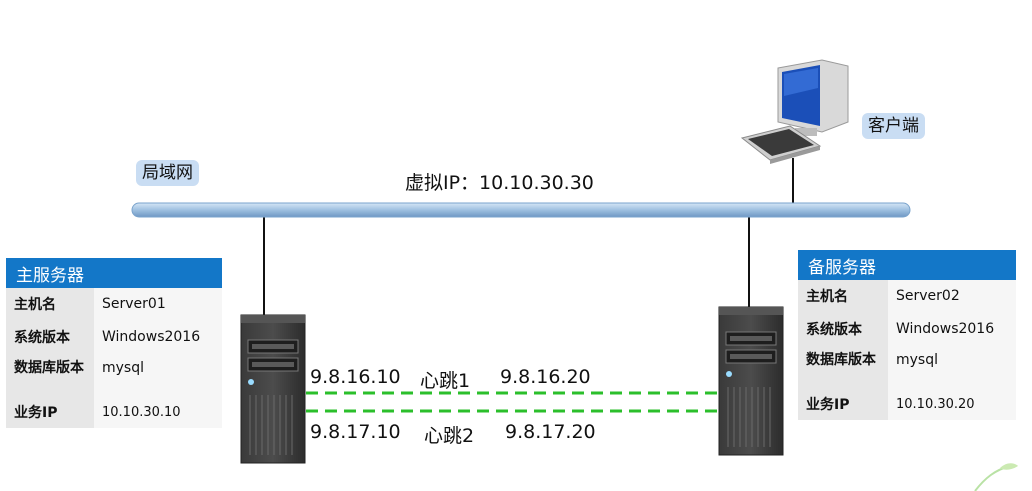 The width and height of the screenshot is (1032, 491). I want to click on virtual-ip-label: 虚拟IP：10.10.30.30, so click(499, 183).